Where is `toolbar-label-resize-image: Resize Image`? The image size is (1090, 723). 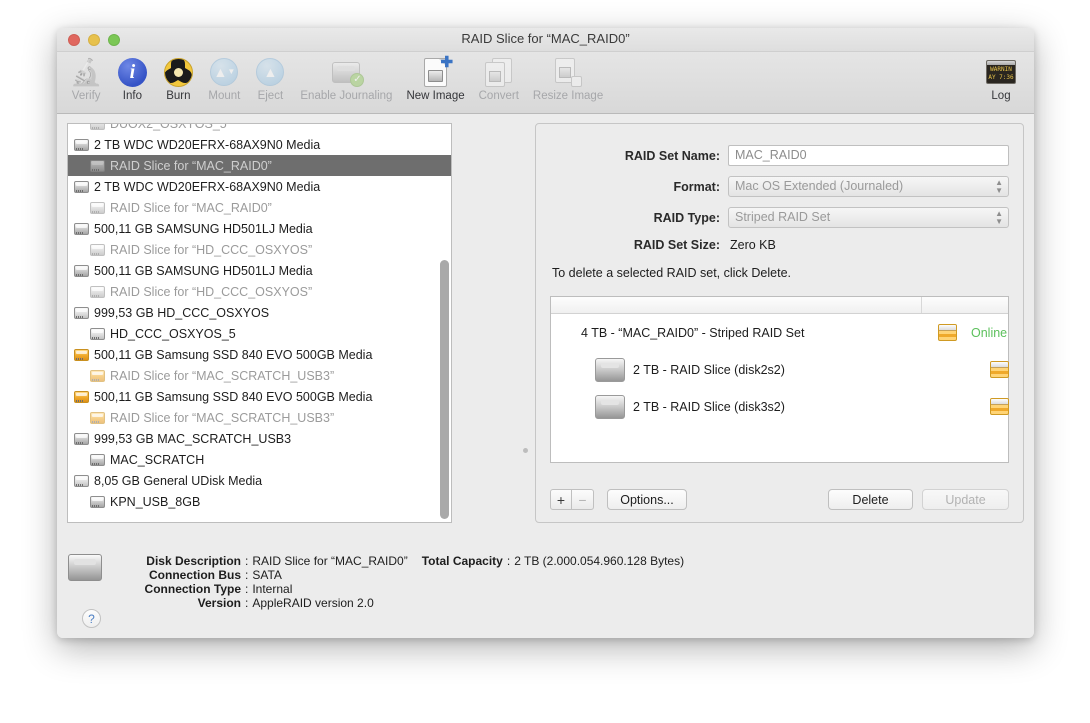 toolbar-label-resize-image: Resize Image is located at coordinates (568, 96).